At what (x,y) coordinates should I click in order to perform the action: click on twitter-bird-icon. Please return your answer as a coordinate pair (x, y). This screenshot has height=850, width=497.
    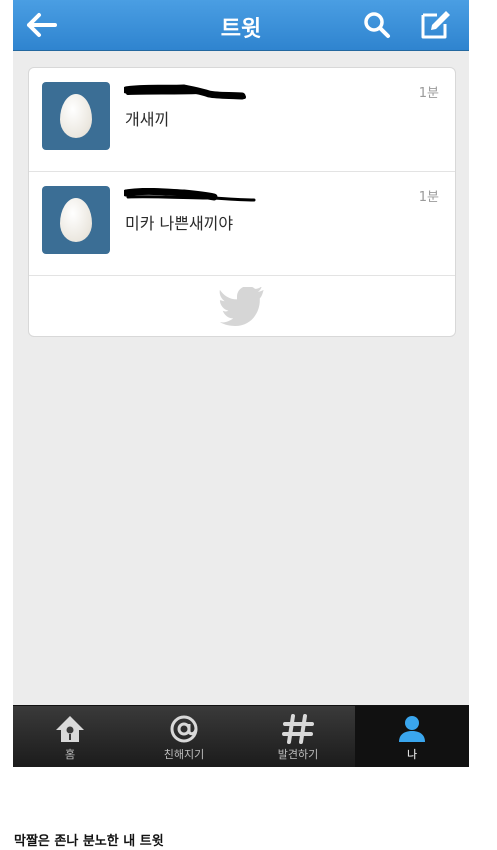
    Looking at the image, I should click on (241, 306).